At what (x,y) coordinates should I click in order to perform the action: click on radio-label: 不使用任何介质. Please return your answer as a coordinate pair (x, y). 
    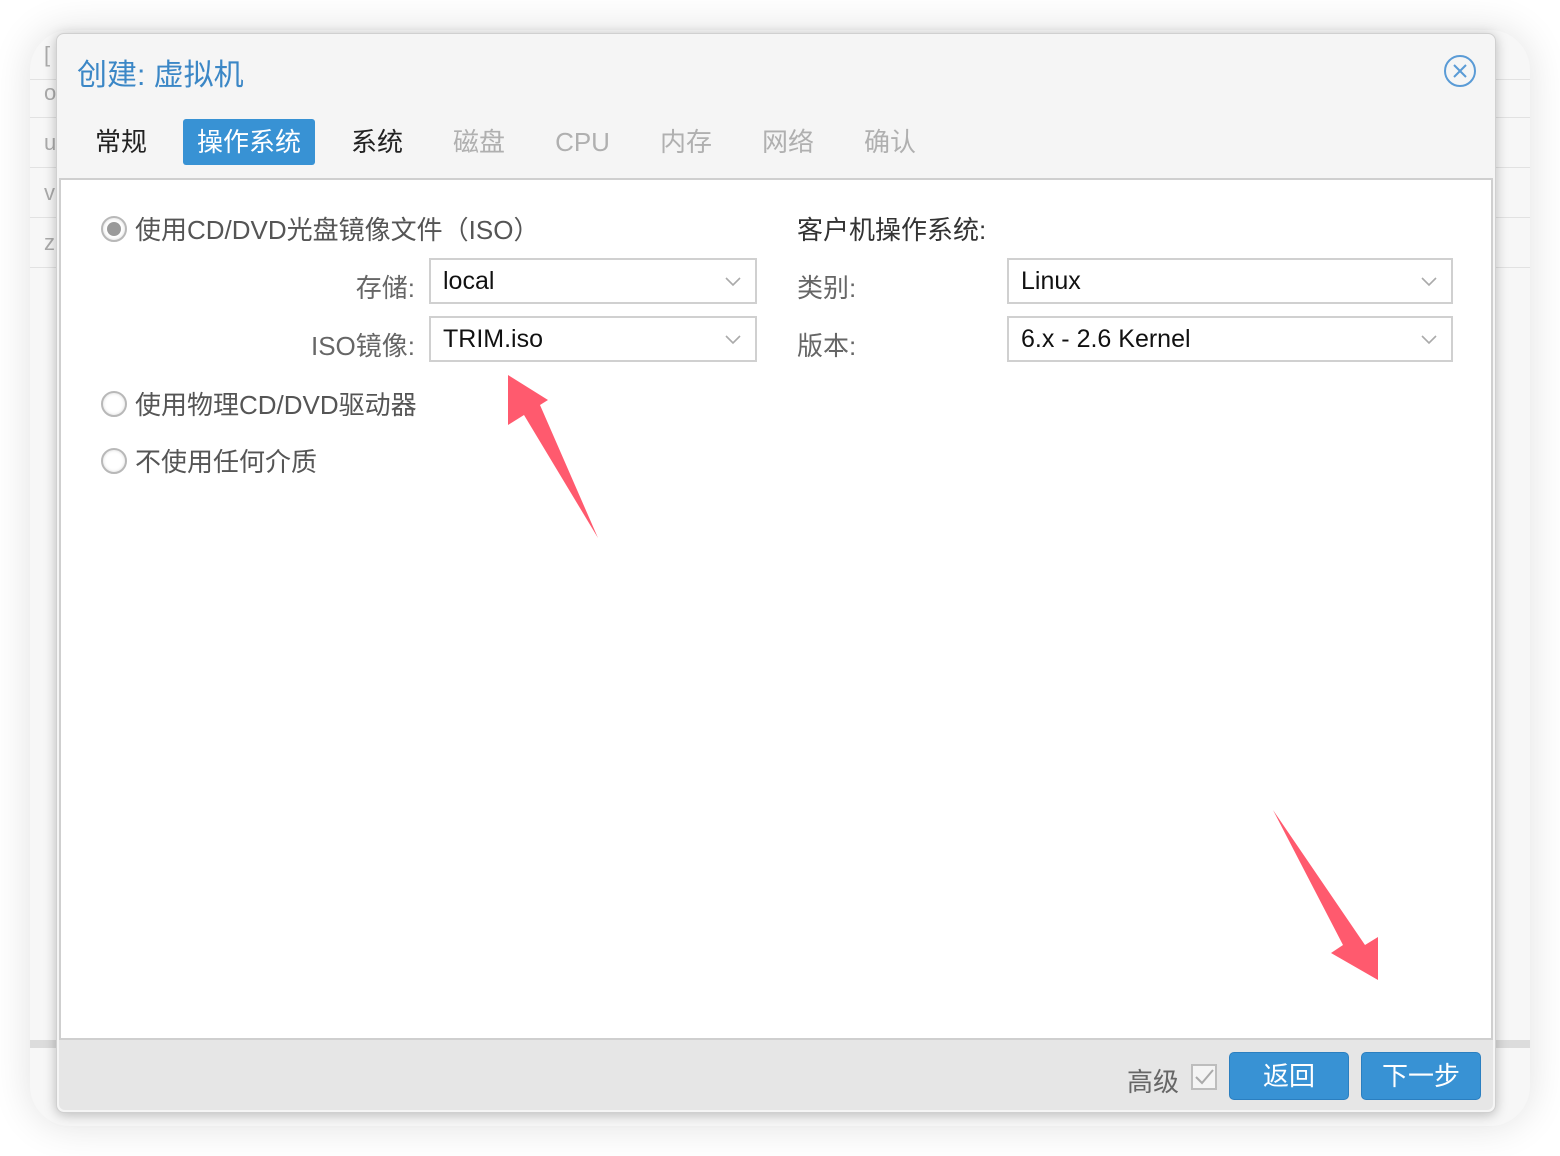
    Looking at the image, I should click on (226, 462).